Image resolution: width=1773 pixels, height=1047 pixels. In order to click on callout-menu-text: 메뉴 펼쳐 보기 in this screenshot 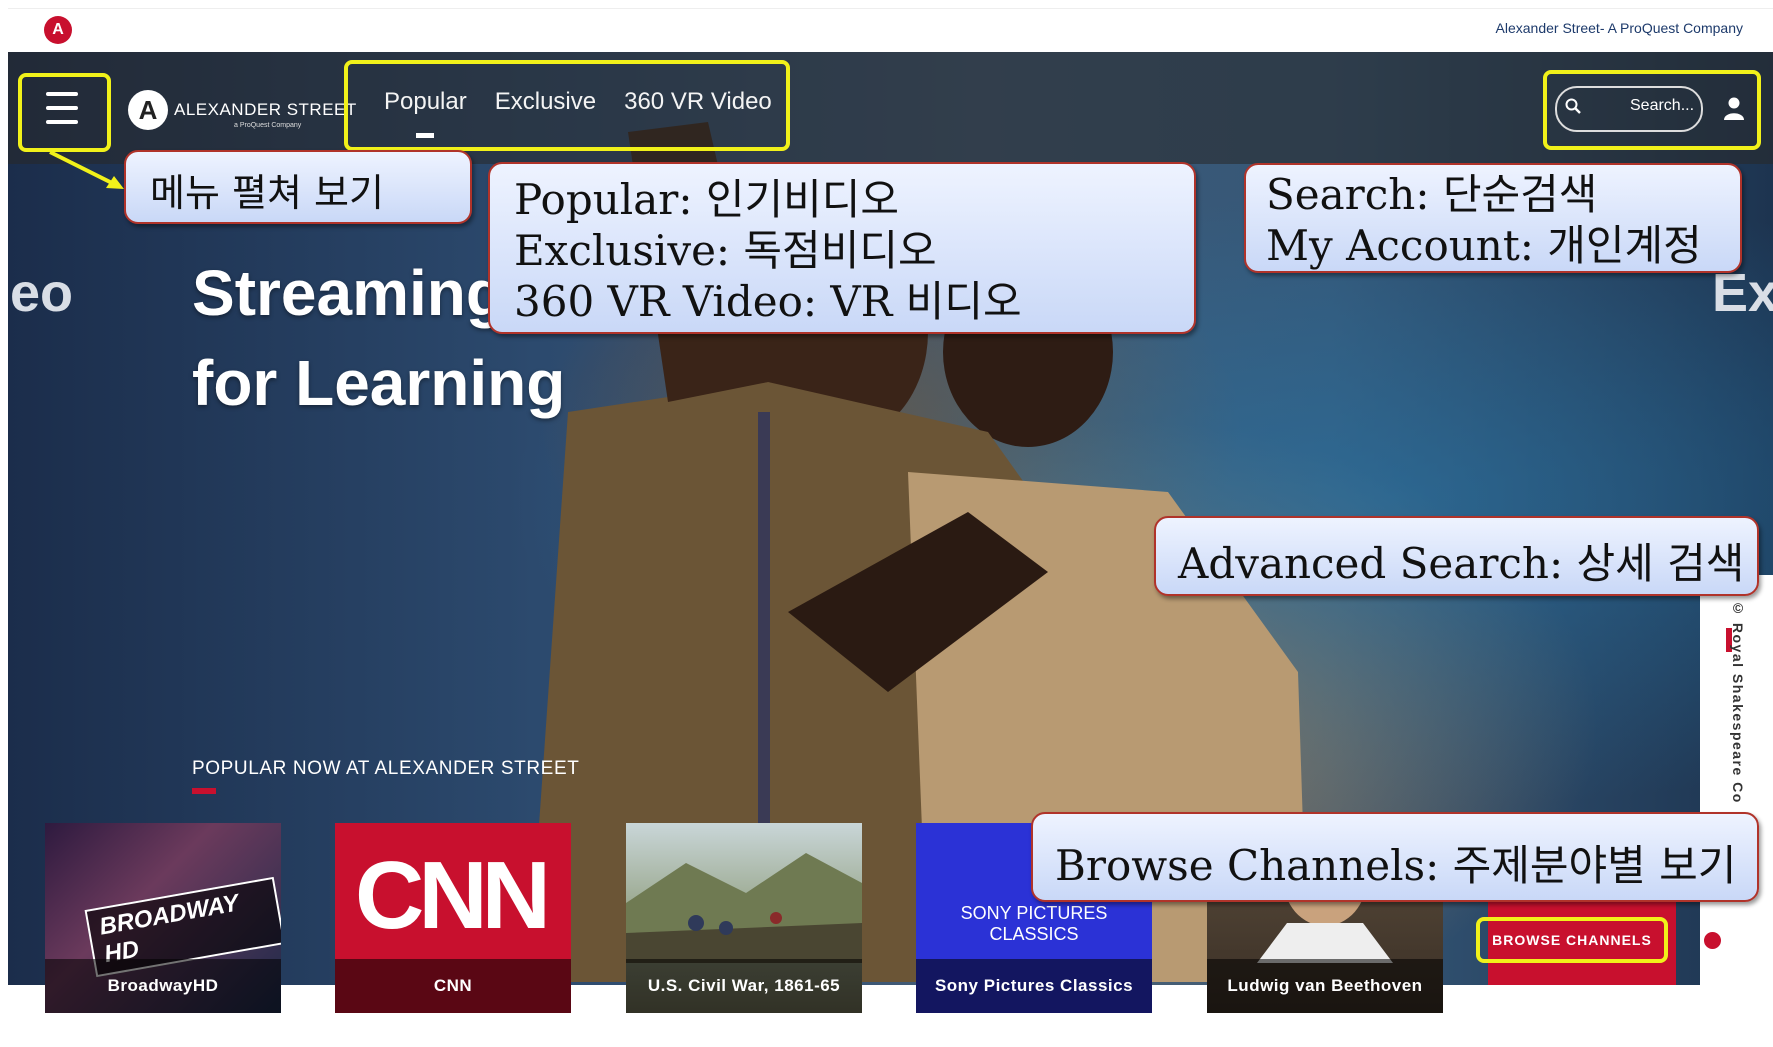, I will do `click(267, 193)`.